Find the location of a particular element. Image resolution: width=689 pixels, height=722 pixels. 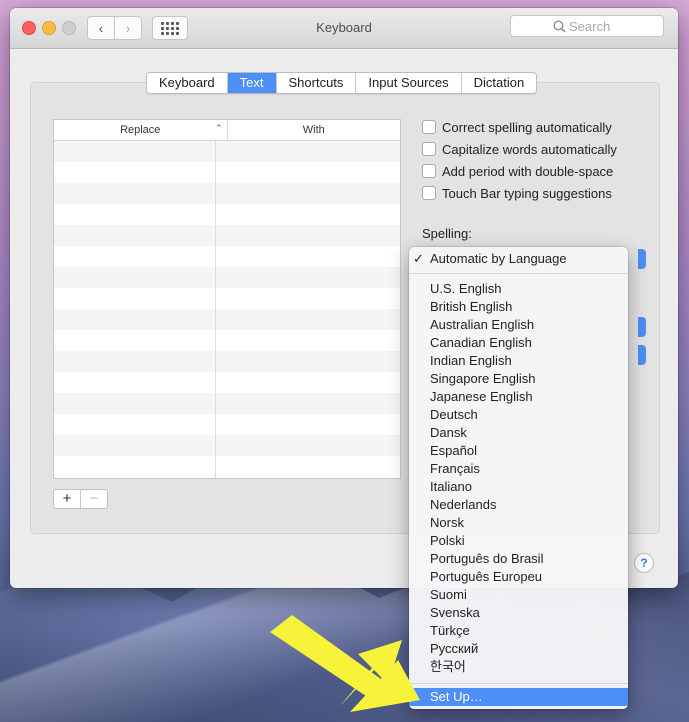

help-button: ? is located at coordinates (644, 563).